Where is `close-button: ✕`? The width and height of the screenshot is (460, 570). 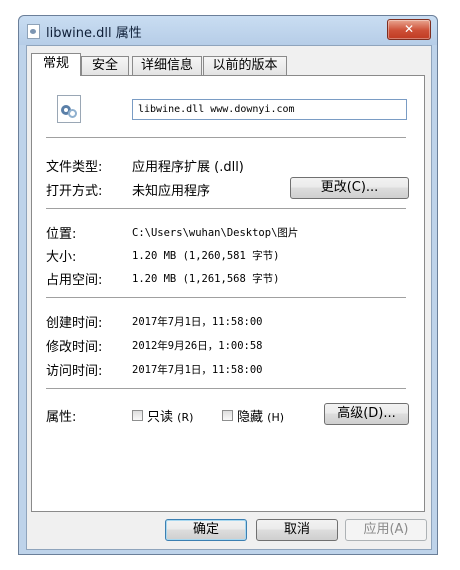 close-button: ✕ is located at coordinates (409, 29).